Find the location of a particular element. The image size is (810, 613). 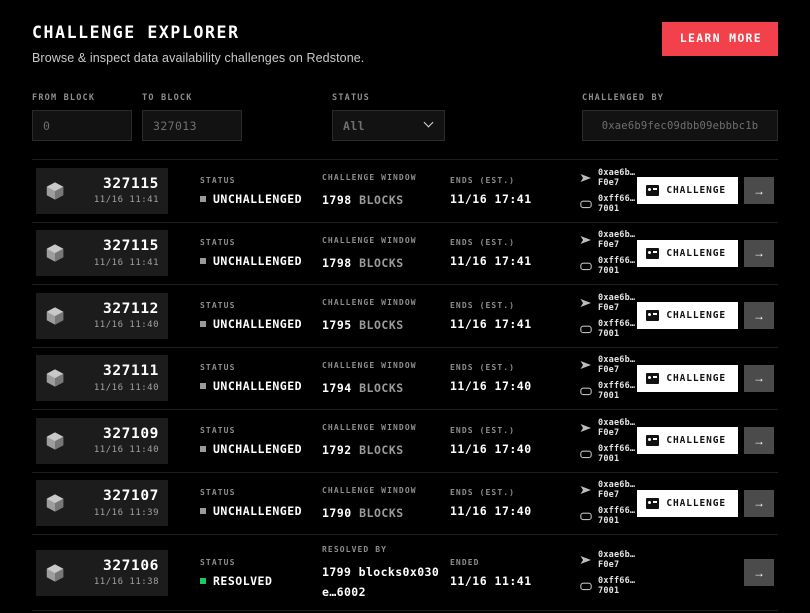

learn-more-button: LEARN MORE is located at coordinates (719, 39).